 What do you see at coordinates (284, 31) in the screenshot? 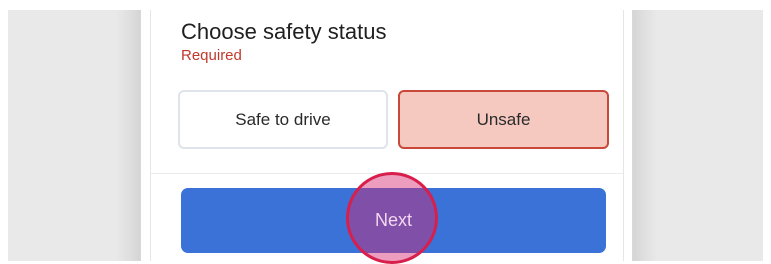
I see `section-title: Choose safety status` at bounding box center [284, 31].